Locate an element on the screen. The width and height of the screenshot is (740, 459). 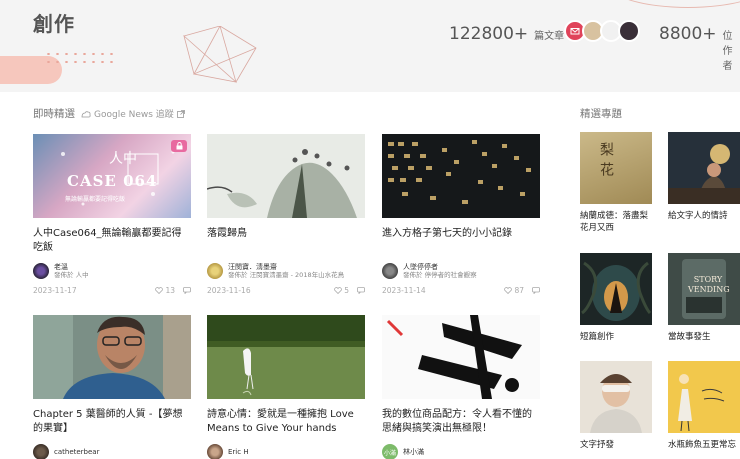
google-news-follow-link: Google News 追蹤 is located at coordinates (133, 113).